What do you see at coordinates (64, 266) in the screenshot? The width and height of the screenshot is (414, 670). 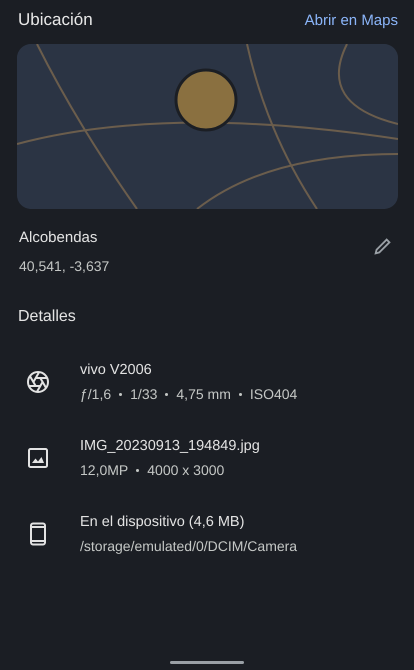 I see `coordinates: 40,541, -3,637` at bounding box center [64, 266].